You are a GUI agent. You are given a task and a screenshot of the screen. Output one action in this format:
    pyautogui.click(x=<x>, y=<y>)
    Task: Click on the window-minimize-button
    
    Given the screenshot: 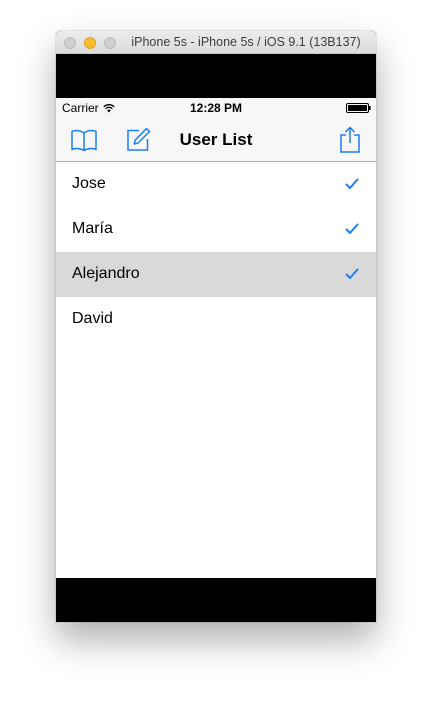 What is the action you would take?
    pyautogui.click(x=90, y=43)
    